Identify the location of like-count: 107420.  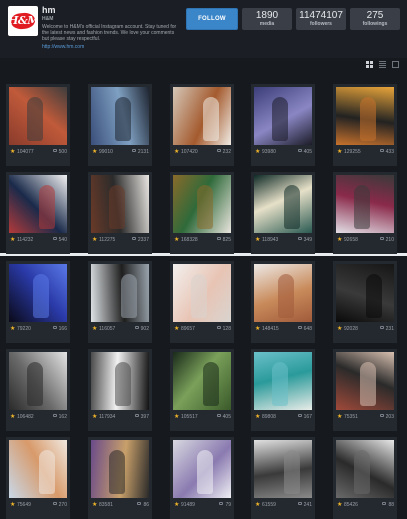
(189, 152).